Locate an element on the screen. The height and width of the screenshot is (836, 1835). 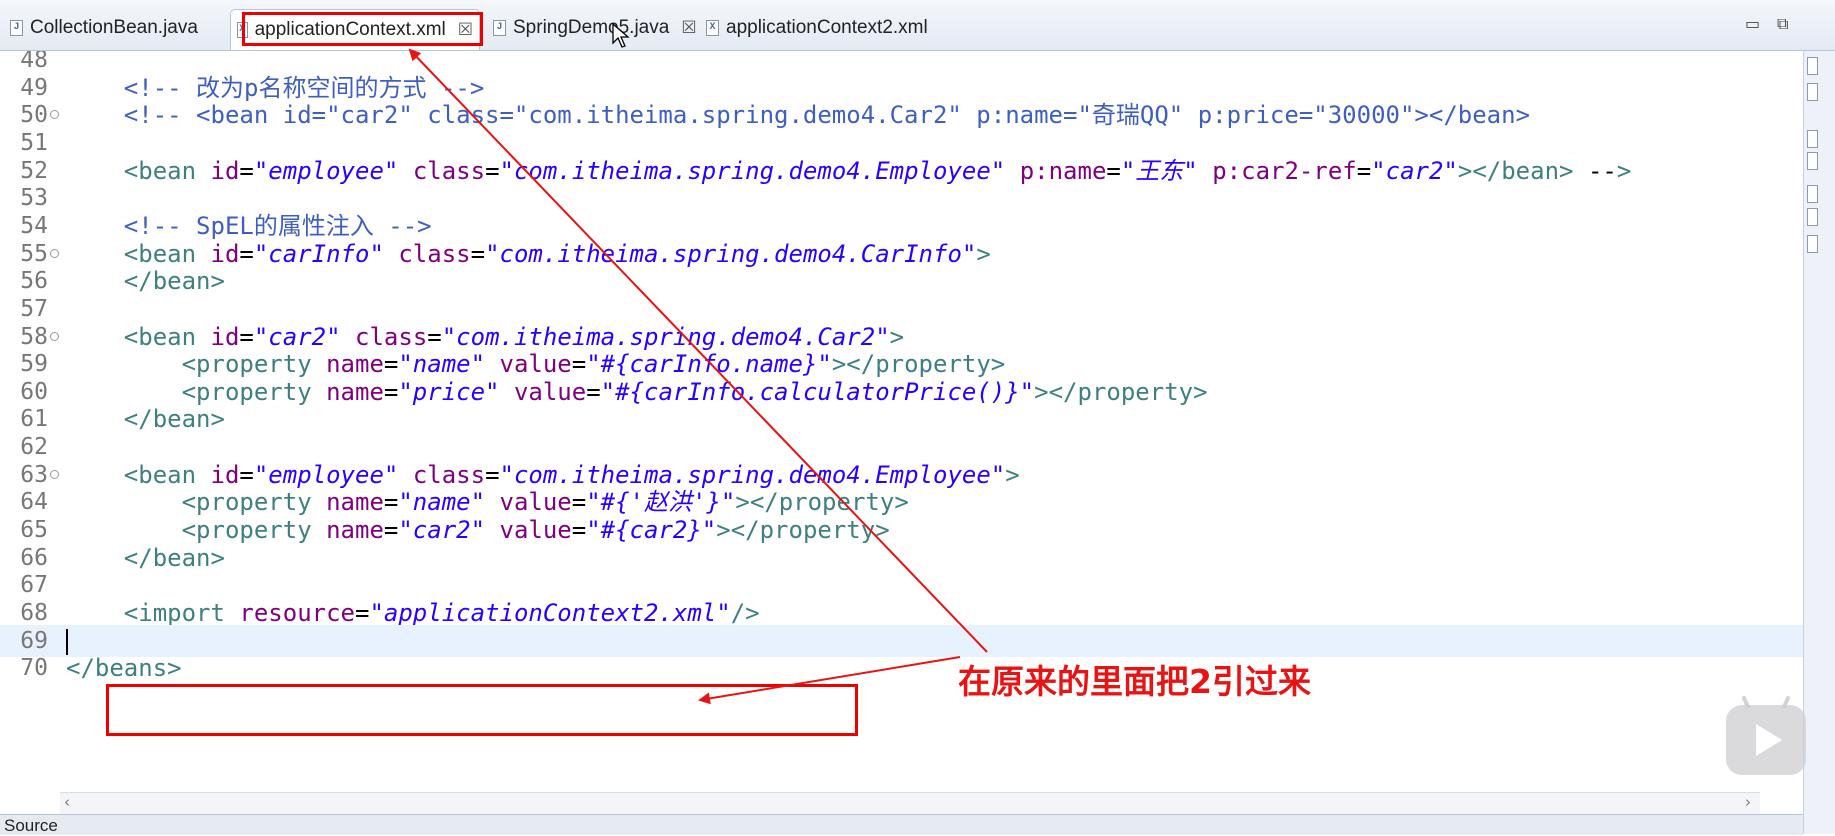
scroll-right-icon: › is located at coordinates (1748, 802).